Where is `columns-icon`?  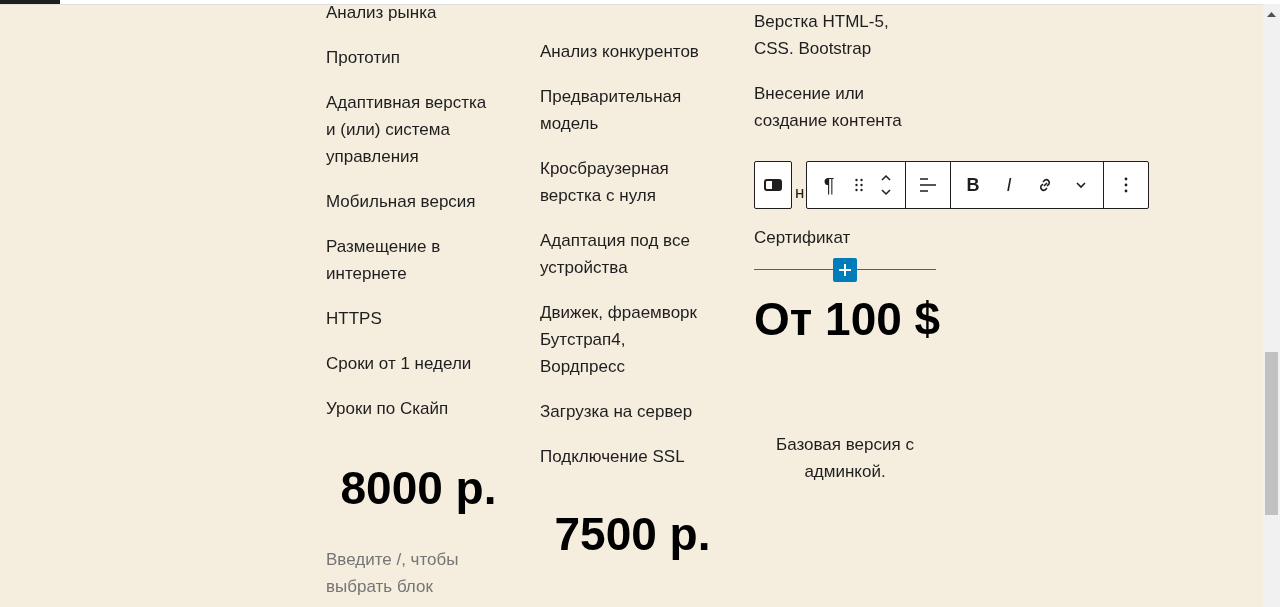
columns-icon is located at coordinates (773, 185).